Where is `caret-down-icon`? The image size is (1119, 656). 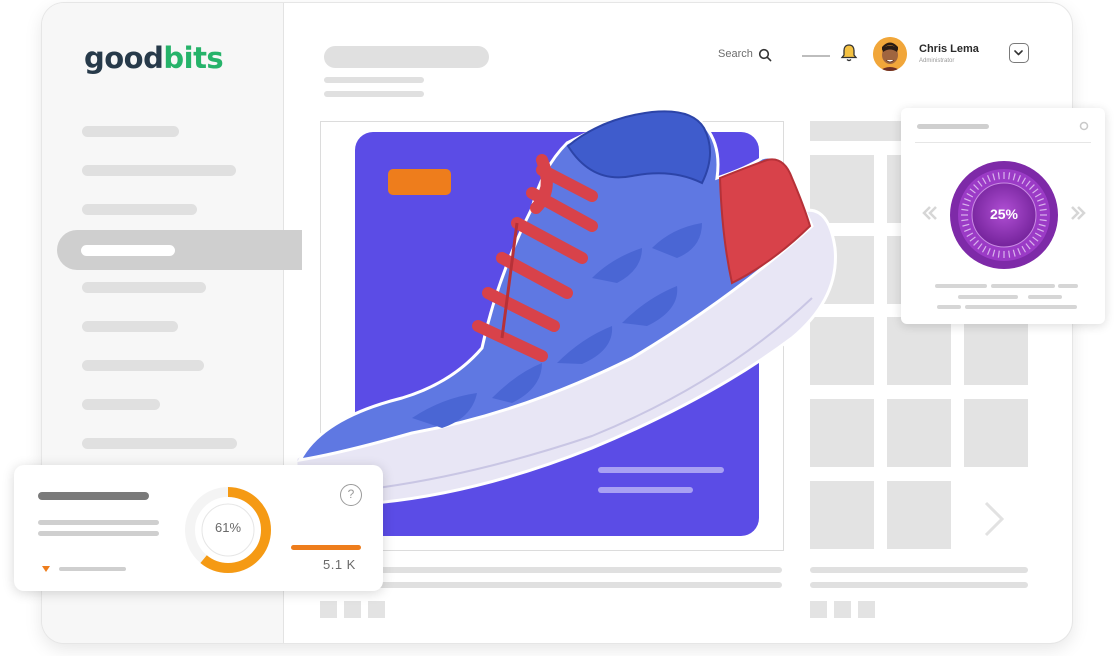
caret-down-icon is located at coordinates (46, 569).